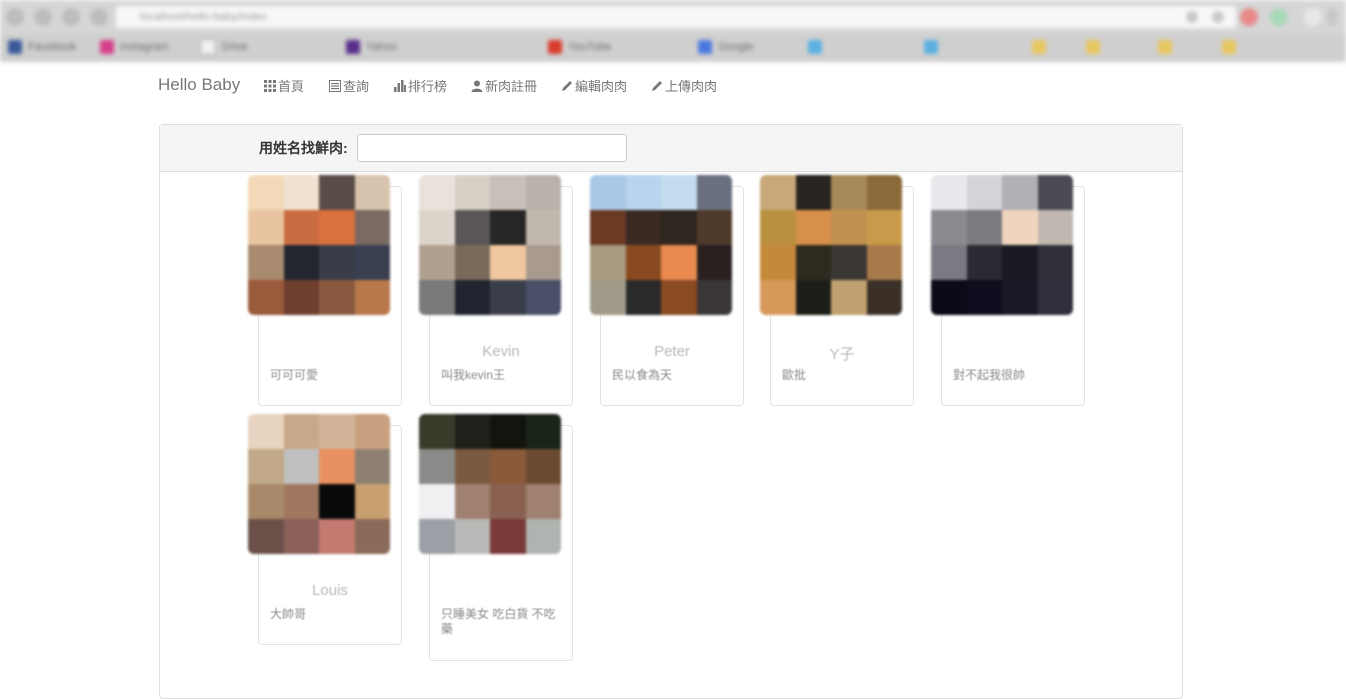 This screenshot has width=1346, height=699. Describe the element at coordinates (43, 17) in the screenshot. I see `forward-icon` at that location.